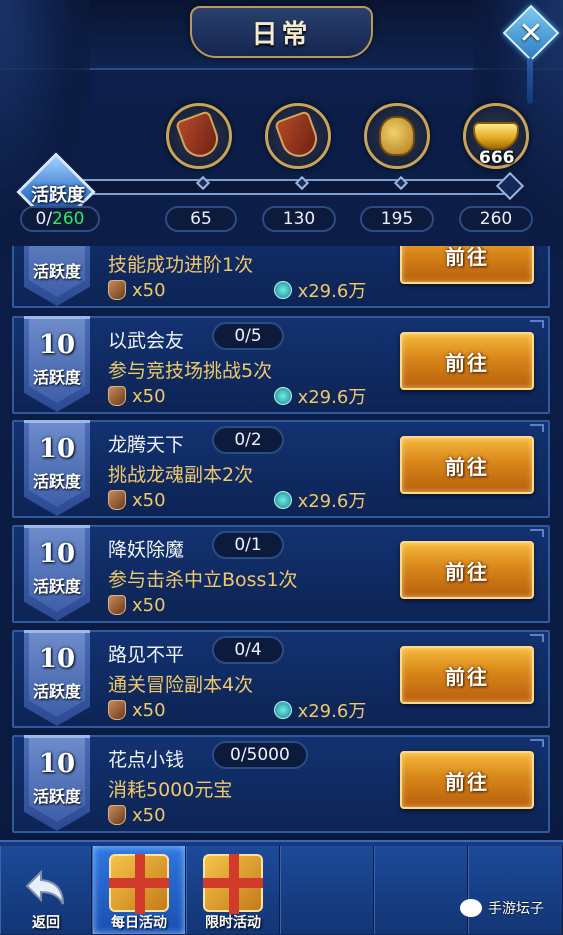 Image resolution: width=563 pixels, height=935 pixels. Describe the element at coordinates (397, 219) in the screenshot. I see `milestone-label: 195` at that location.